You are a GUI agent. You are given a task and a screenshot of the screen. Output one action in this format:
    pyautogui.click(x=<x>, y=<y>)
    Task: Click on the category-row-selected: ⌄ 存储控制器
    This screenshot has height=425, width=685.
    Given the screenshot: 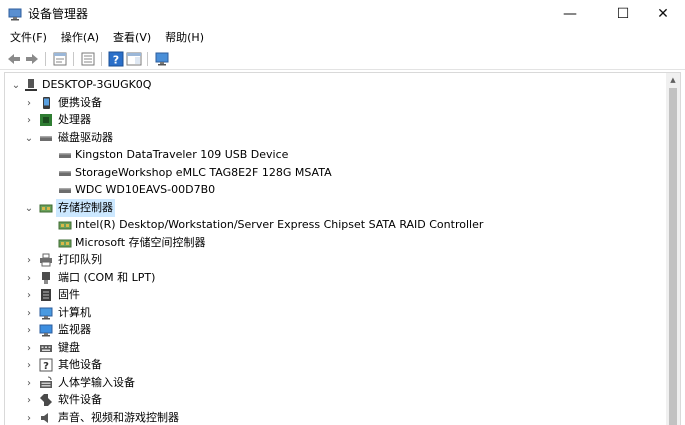 What is the action you would take?
    pyautogui.click(x=335, y=208)
    